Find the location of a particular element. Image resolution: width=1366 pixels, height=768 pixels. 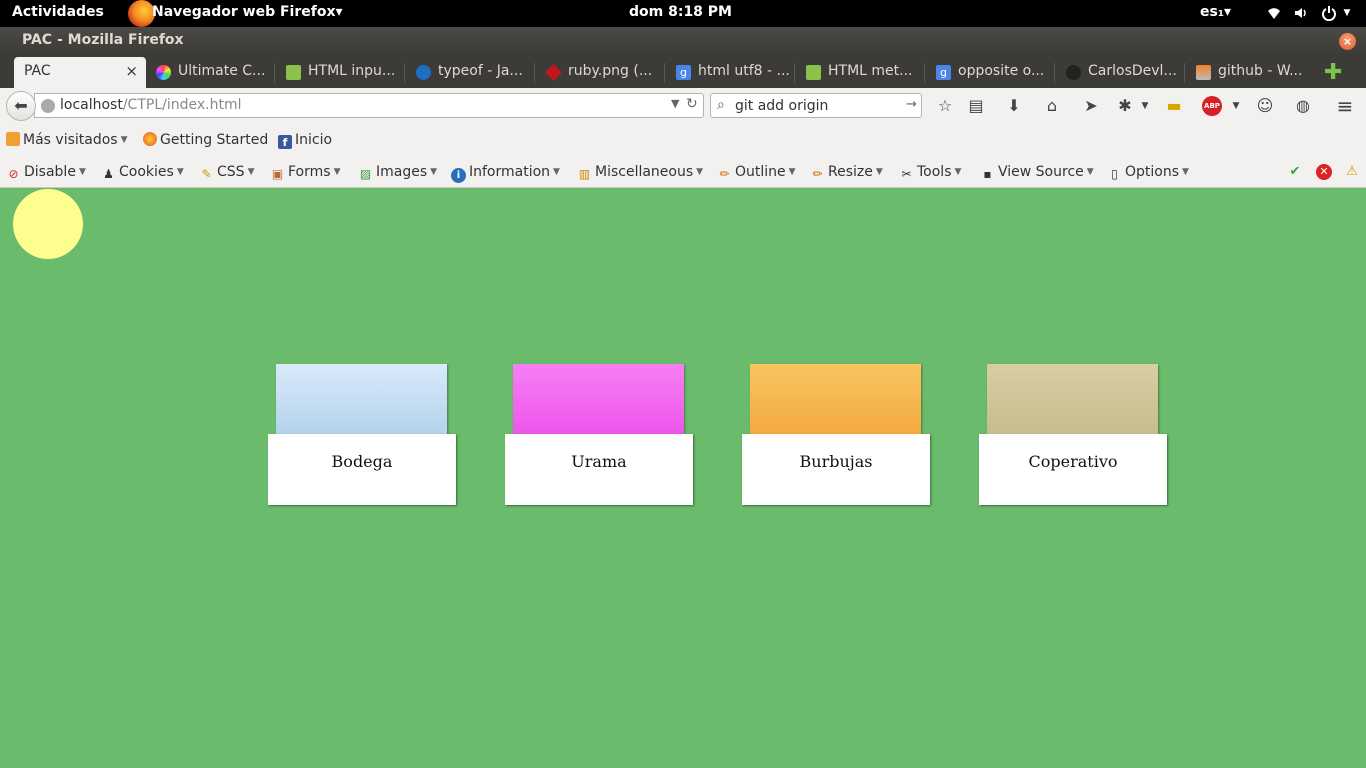

clock: dom 8:18 PM is located at coordinates (680, 12).